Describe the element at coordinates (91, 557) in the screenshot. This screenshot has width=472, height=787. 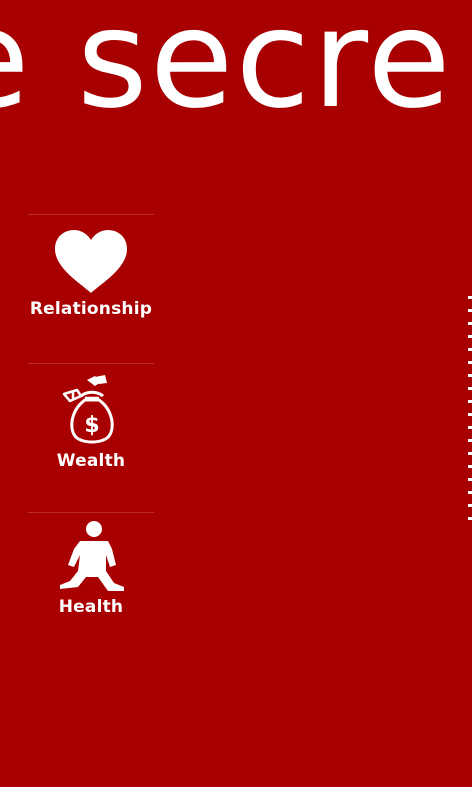
I see `person-icon` at that location.